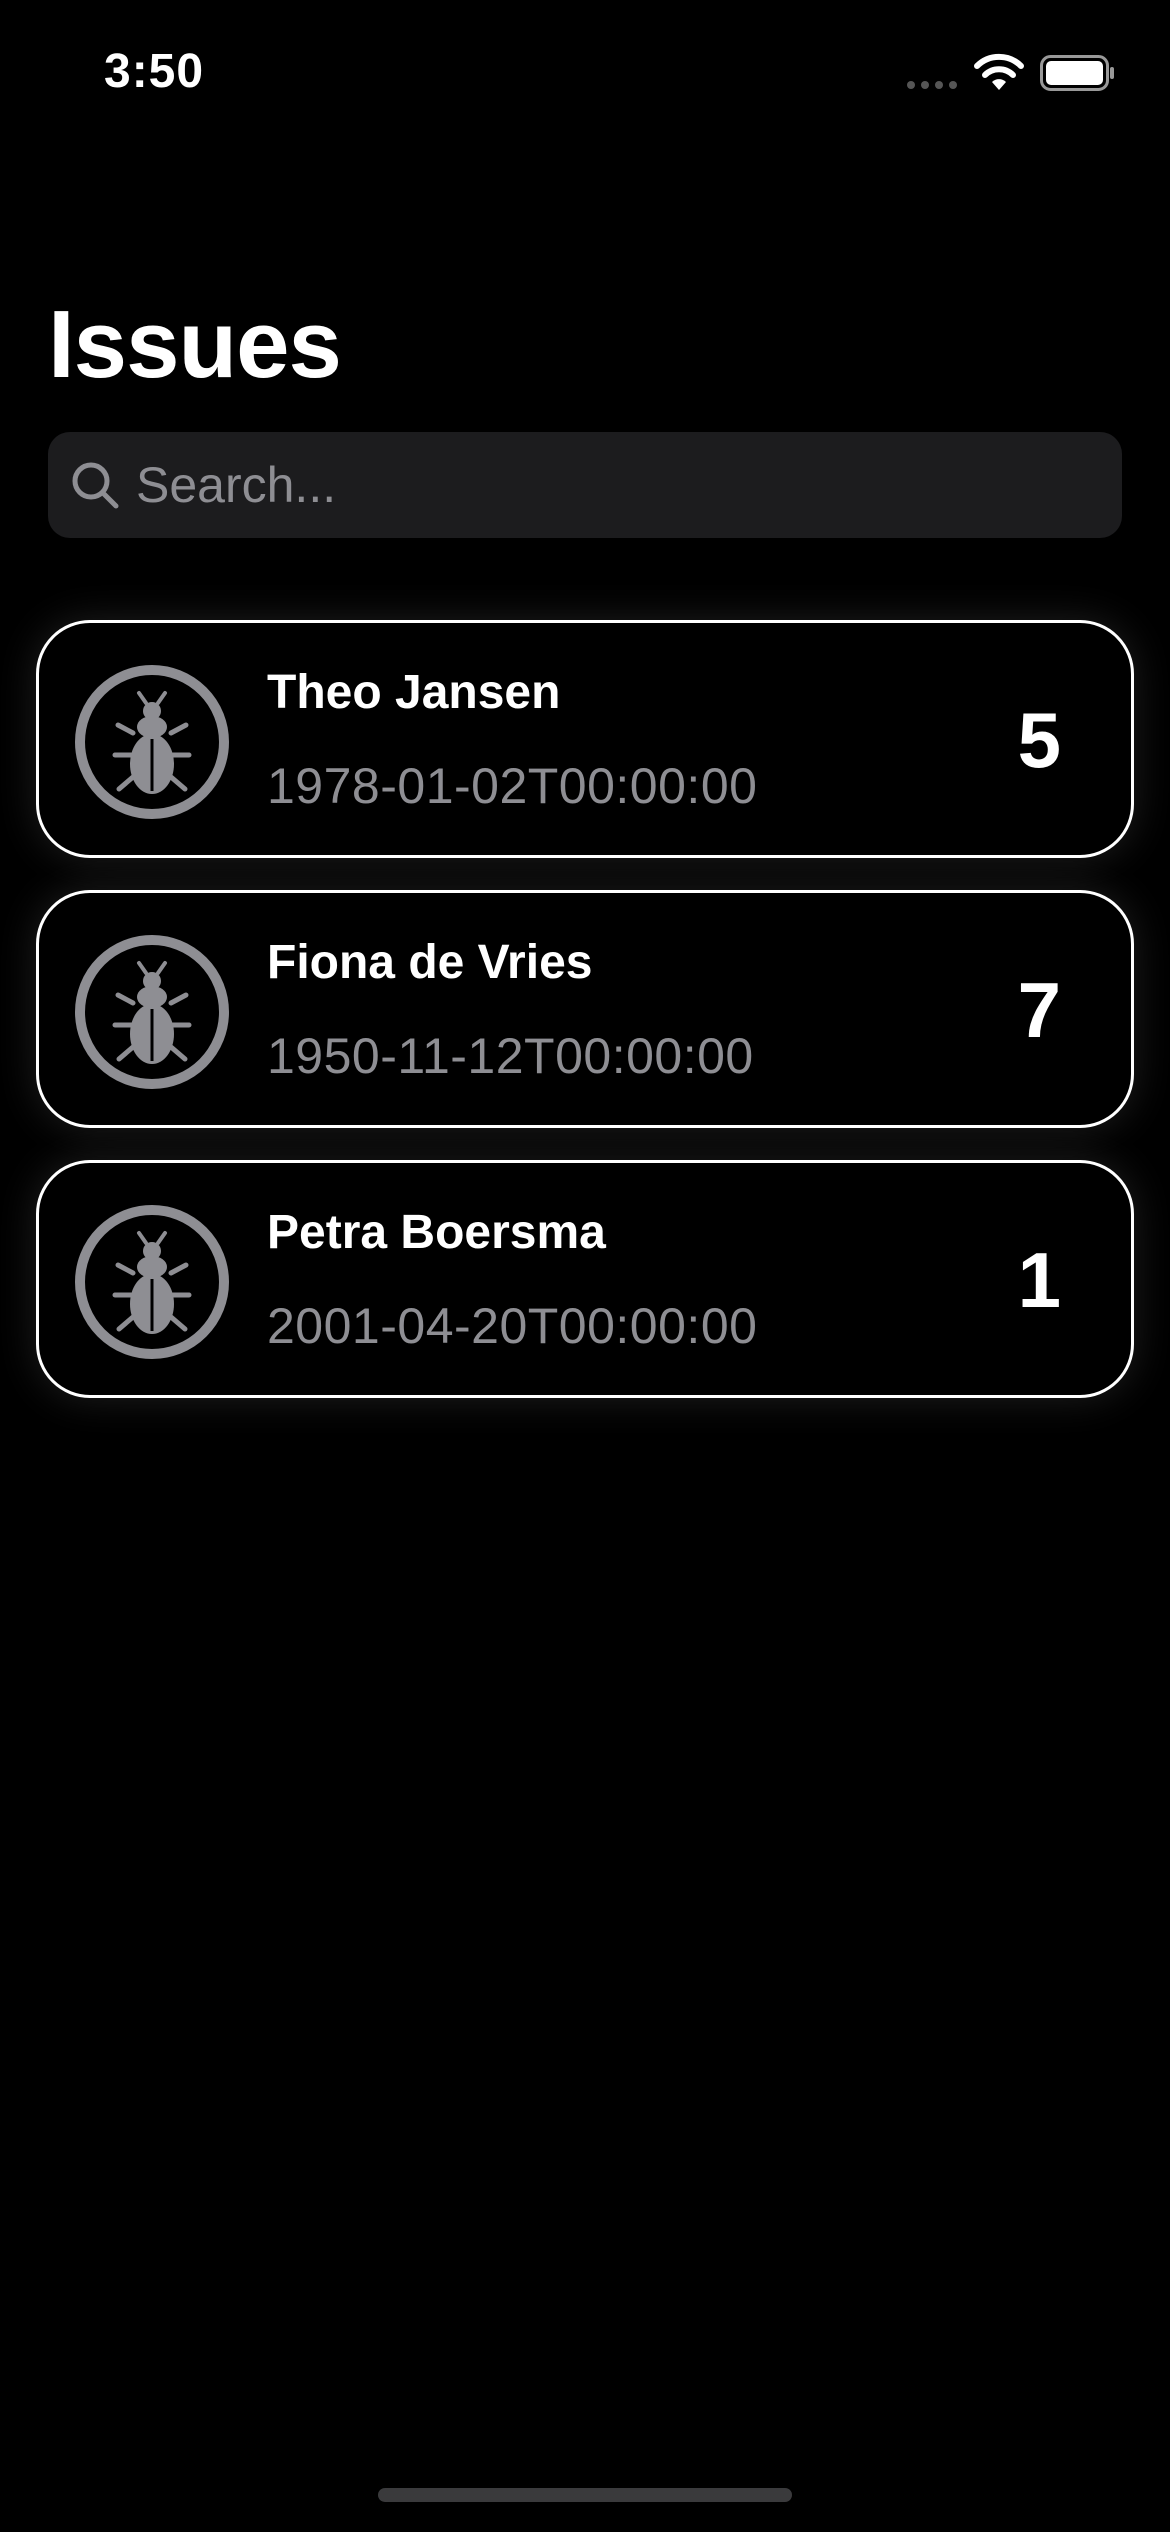 This screenshot has height=2532, width=1170. I want to click on page-title: Issues, so click(195, 344).